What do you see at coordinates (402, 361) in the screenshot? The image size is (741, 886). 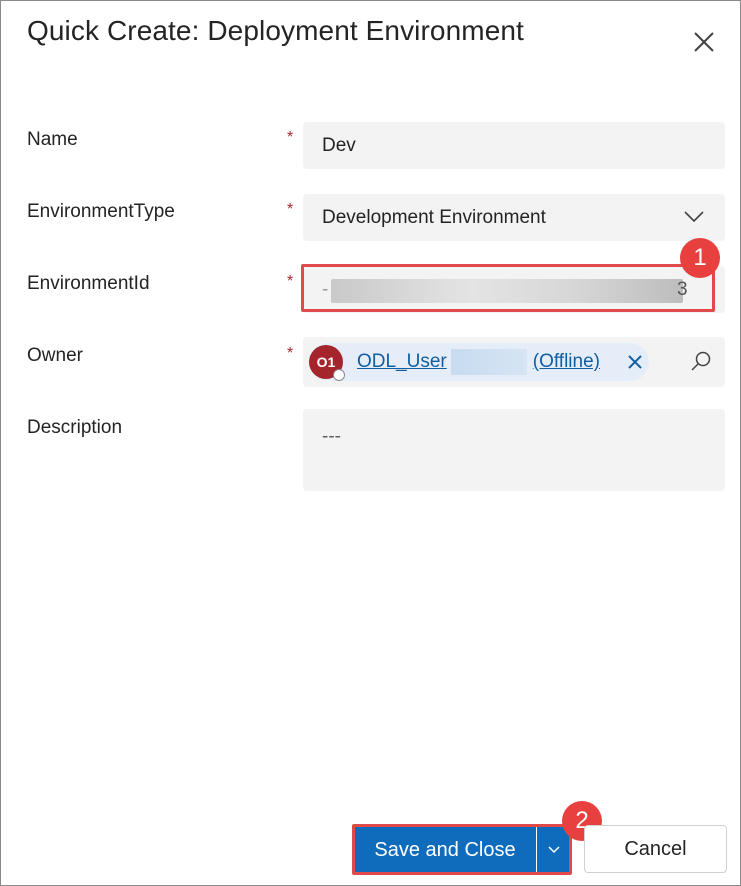 I see `owner-name: ODL_User` at bounding box center [402, 361].